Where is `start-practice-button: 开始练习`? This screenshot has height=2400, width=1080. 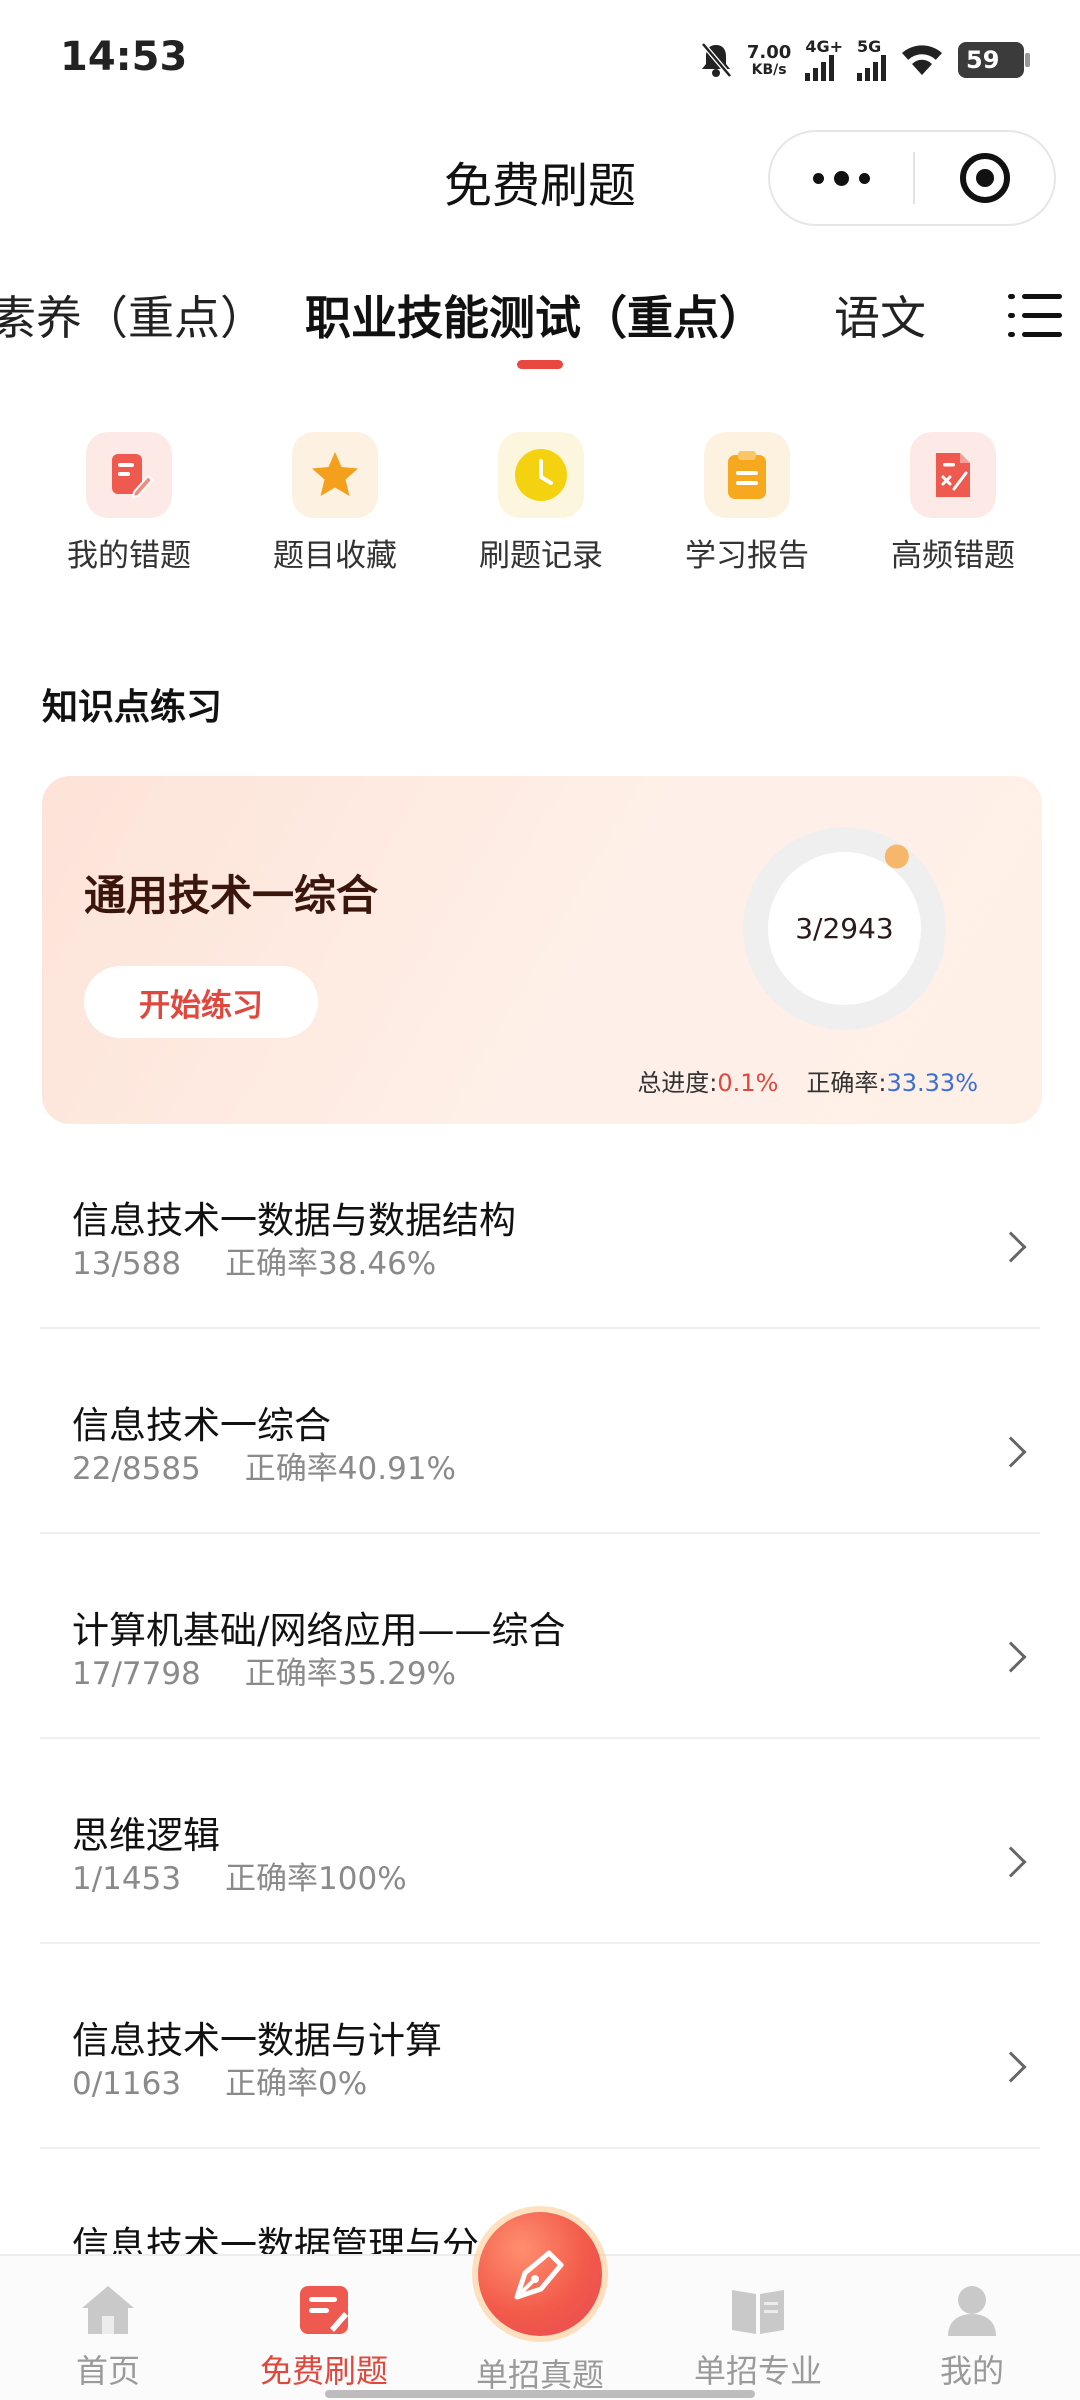 start-practice-button: 开始练习 is located at coordinates (201, 1002).